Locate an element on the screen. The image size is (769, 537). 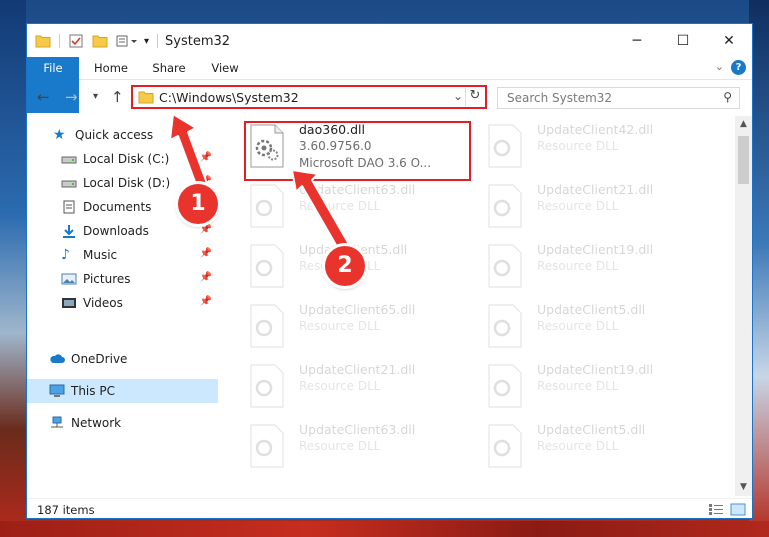
annotation-arrows is located at coordinates (260, 183).